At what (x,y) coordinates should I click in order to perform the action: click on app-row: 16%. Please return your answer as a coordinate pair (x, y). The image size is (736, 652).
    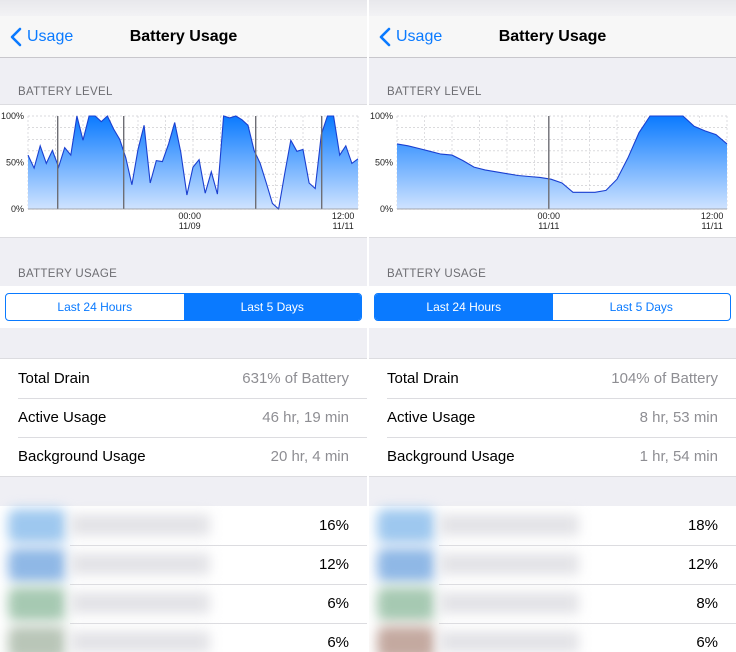
    Looking at the image, I should click on (183, 525).